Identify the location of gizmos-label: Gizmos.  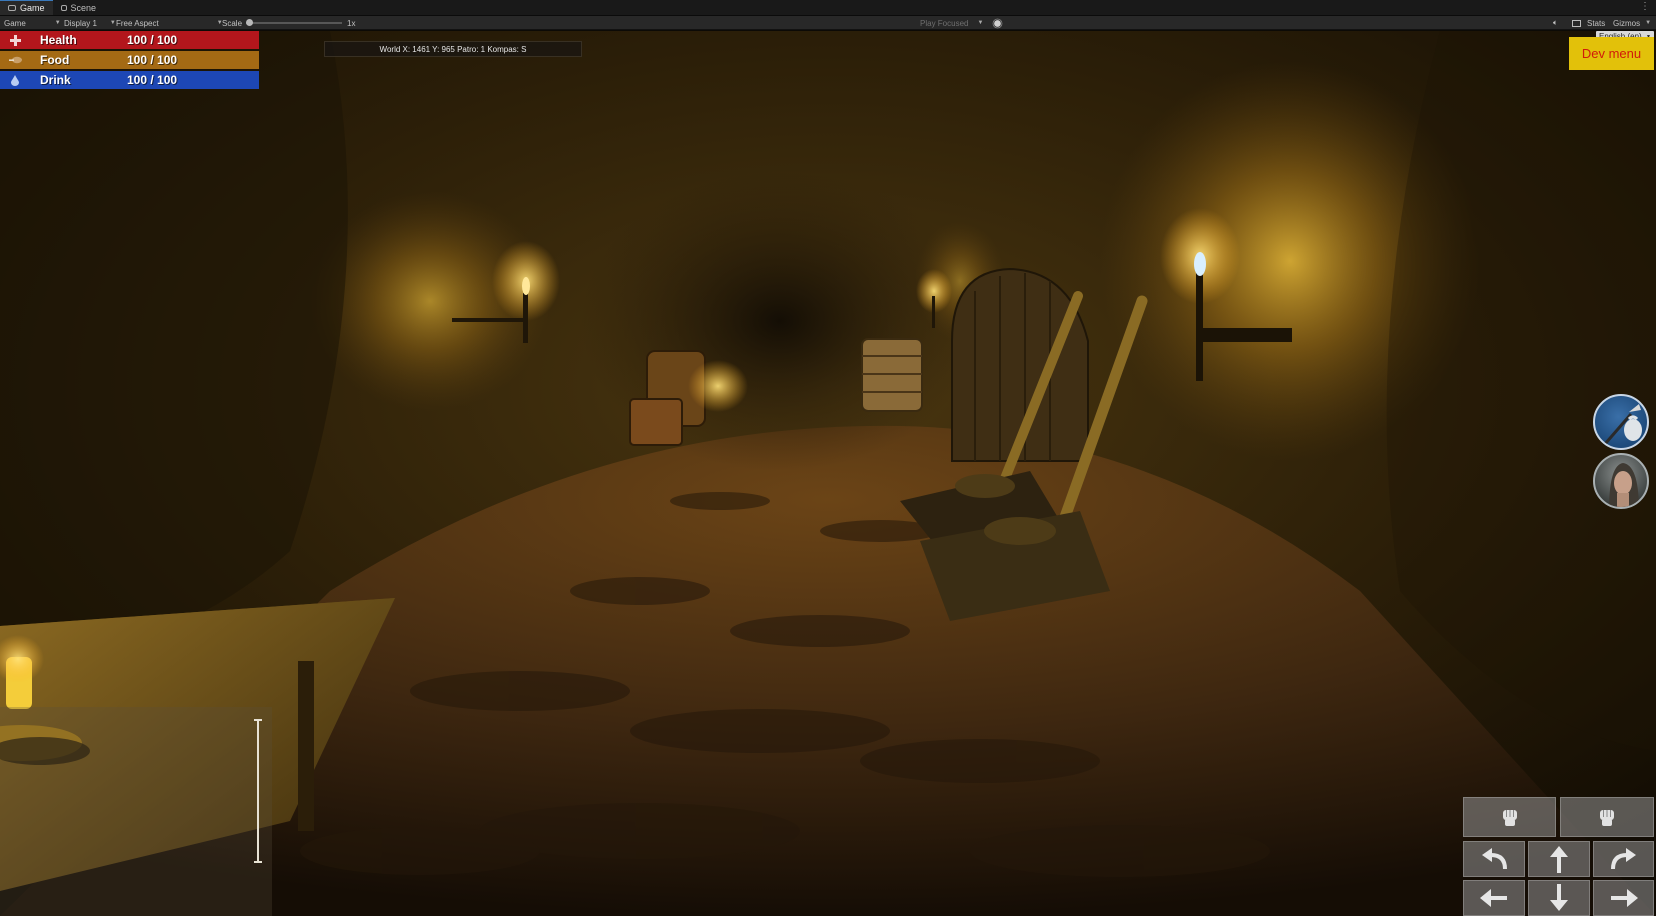
(1627, 23).